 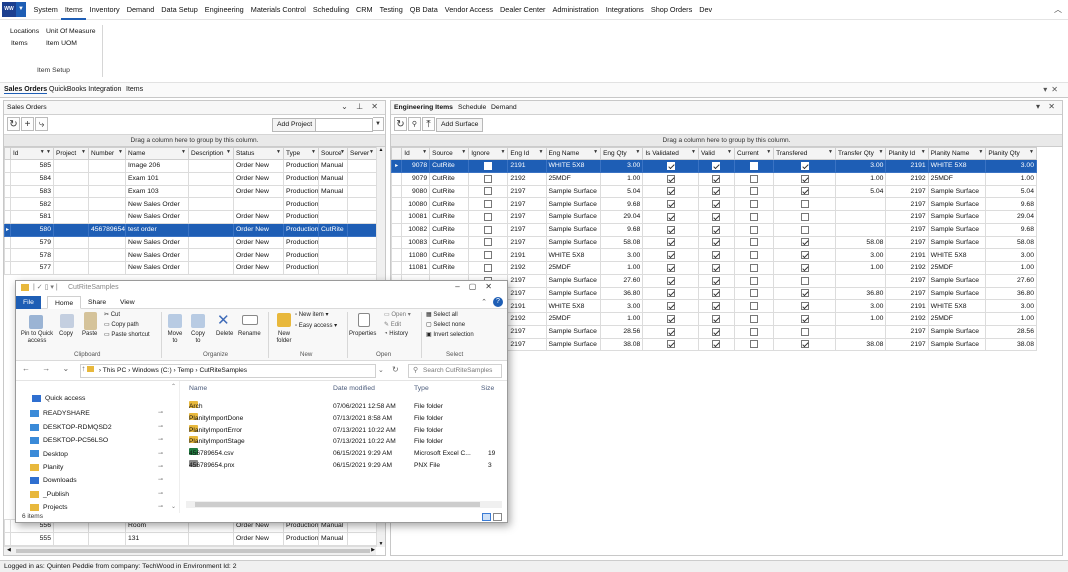 What do you see at coordinates (416, 242) in the screenshot?
I see `cell-id: 10083` at bounding box center [416, 242].